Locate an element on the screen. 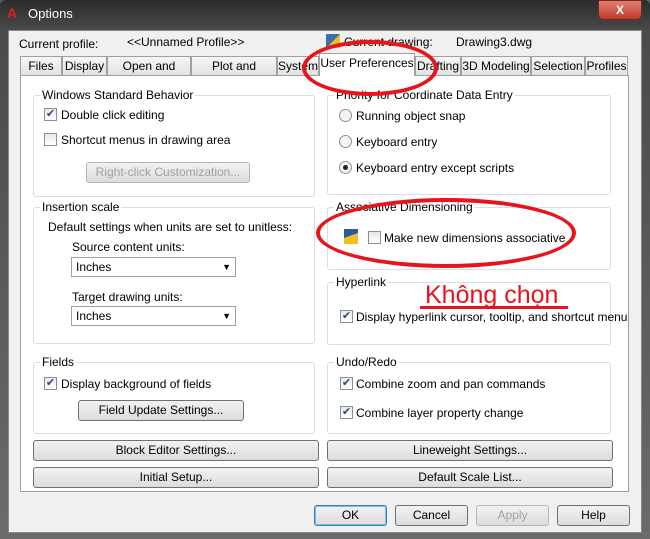 Image resolution: width=650 pixels, height=539 pixels. tab-plot-and-publish: Plot and Publish is located at coordinates (234, 73).